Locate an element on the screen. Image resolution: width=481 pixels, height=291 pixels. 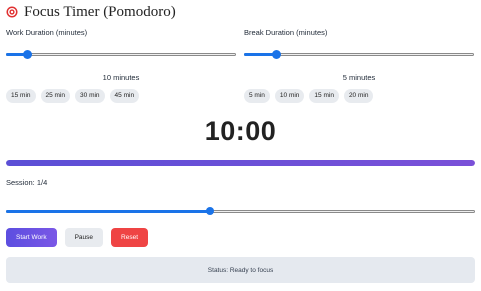
break-duration-value: 5 minutes is located at coordinates (359, 77).